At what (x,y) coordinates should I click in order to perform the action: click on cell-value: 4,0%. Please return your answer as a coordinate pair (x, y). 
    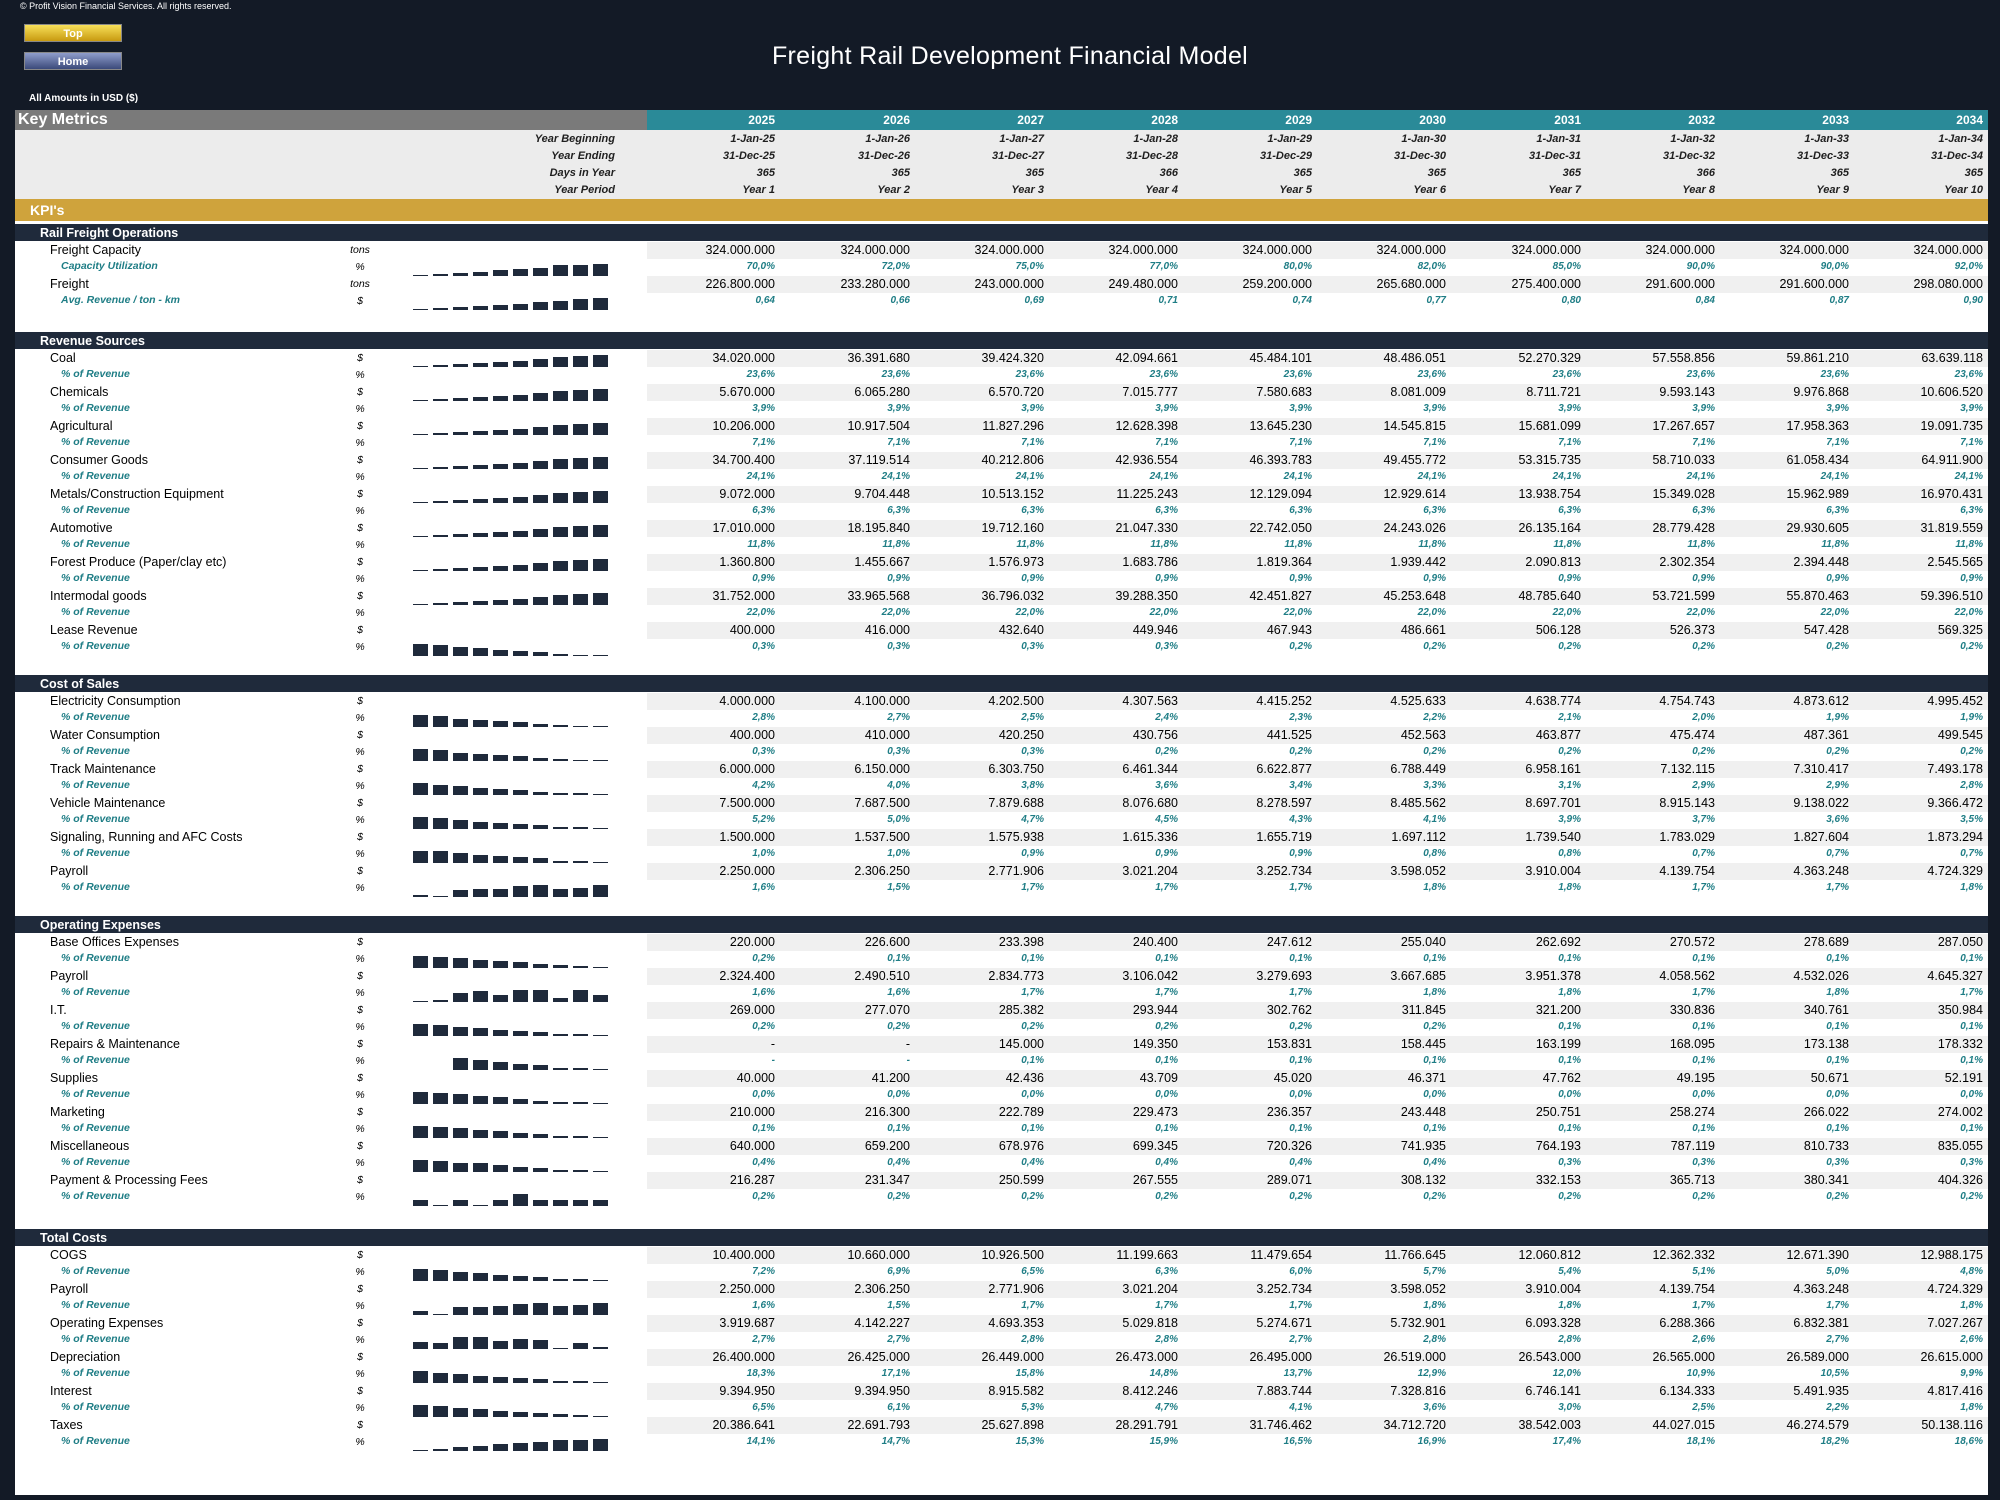
    Looking at the image, I should click on (898, 785).